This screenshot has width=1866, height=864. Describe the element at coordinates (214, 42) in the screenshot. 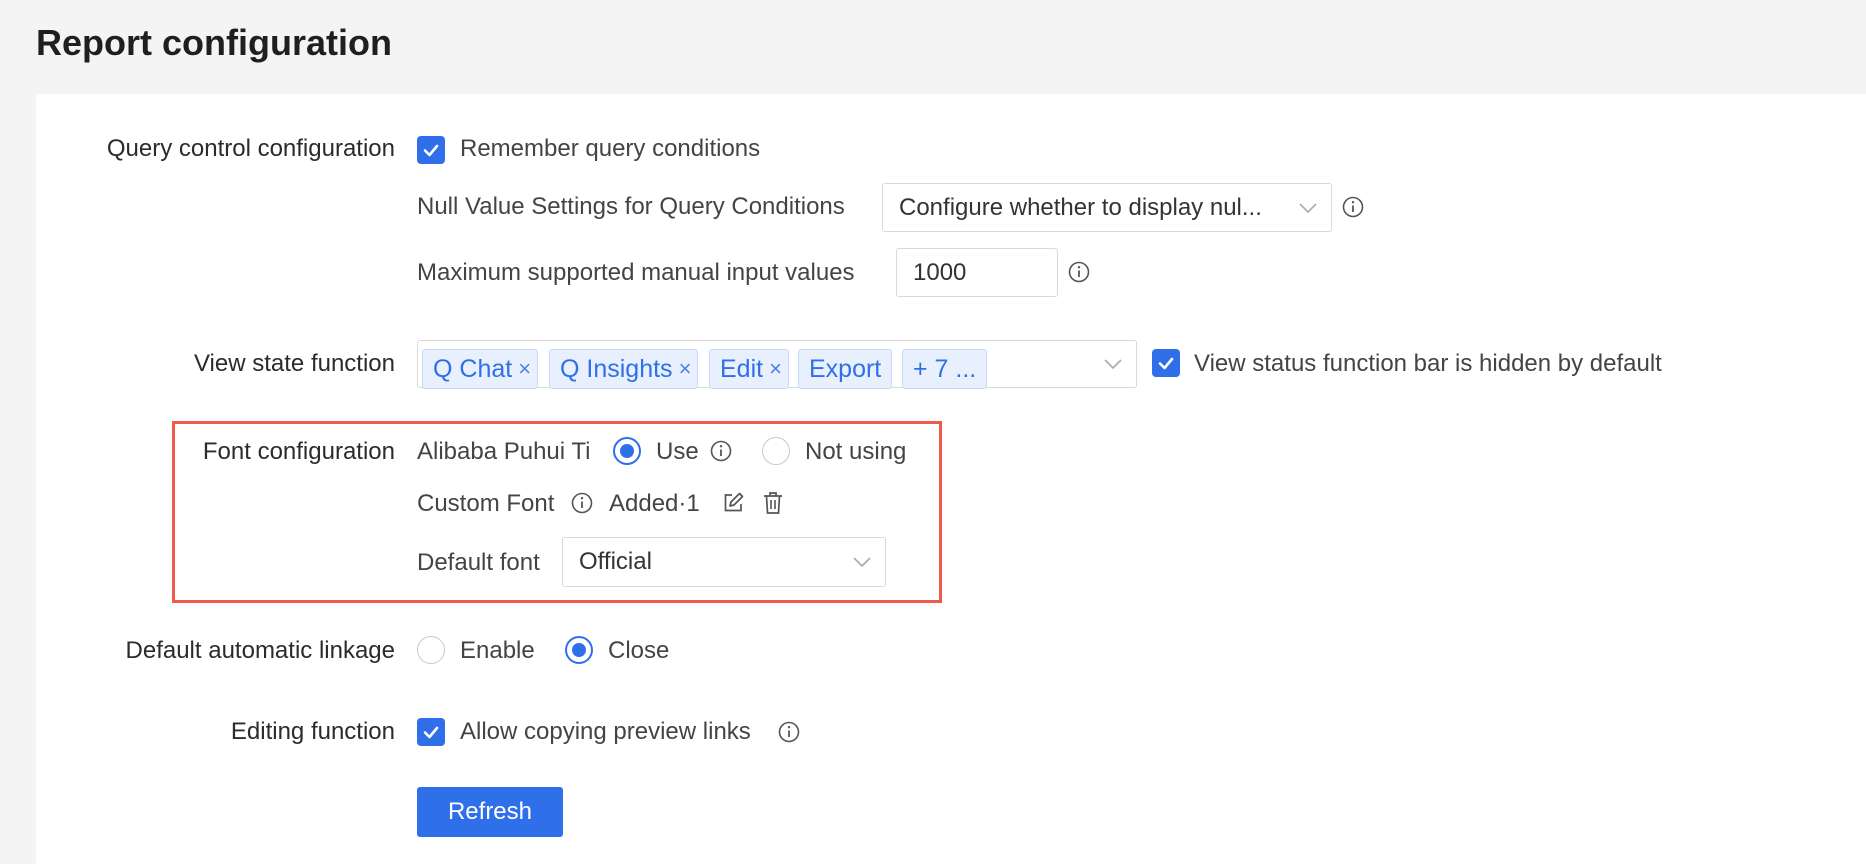

I see `page-title: Report configuration` at that location.